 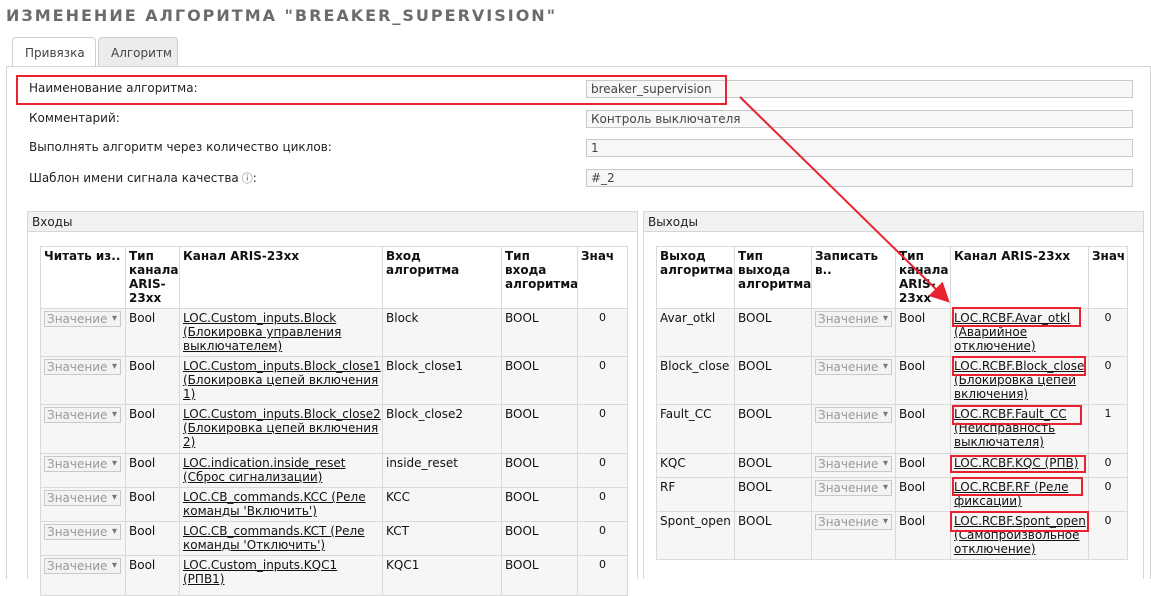 I want to click on highlight-box-block-close, so click(x=1019, y=366).